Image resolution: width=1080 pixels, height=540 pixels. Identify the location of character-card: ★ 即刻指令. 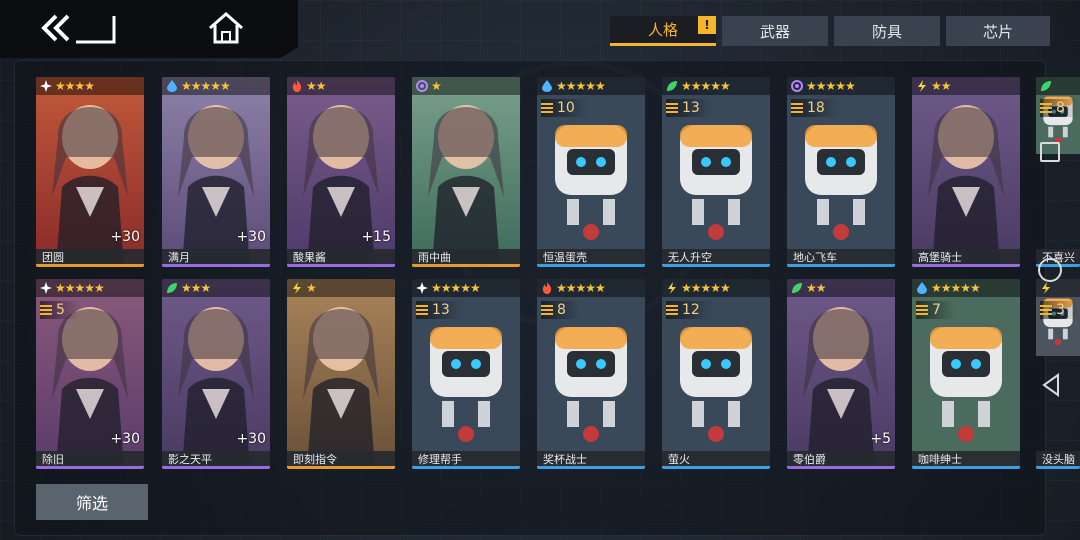
(341, 374).